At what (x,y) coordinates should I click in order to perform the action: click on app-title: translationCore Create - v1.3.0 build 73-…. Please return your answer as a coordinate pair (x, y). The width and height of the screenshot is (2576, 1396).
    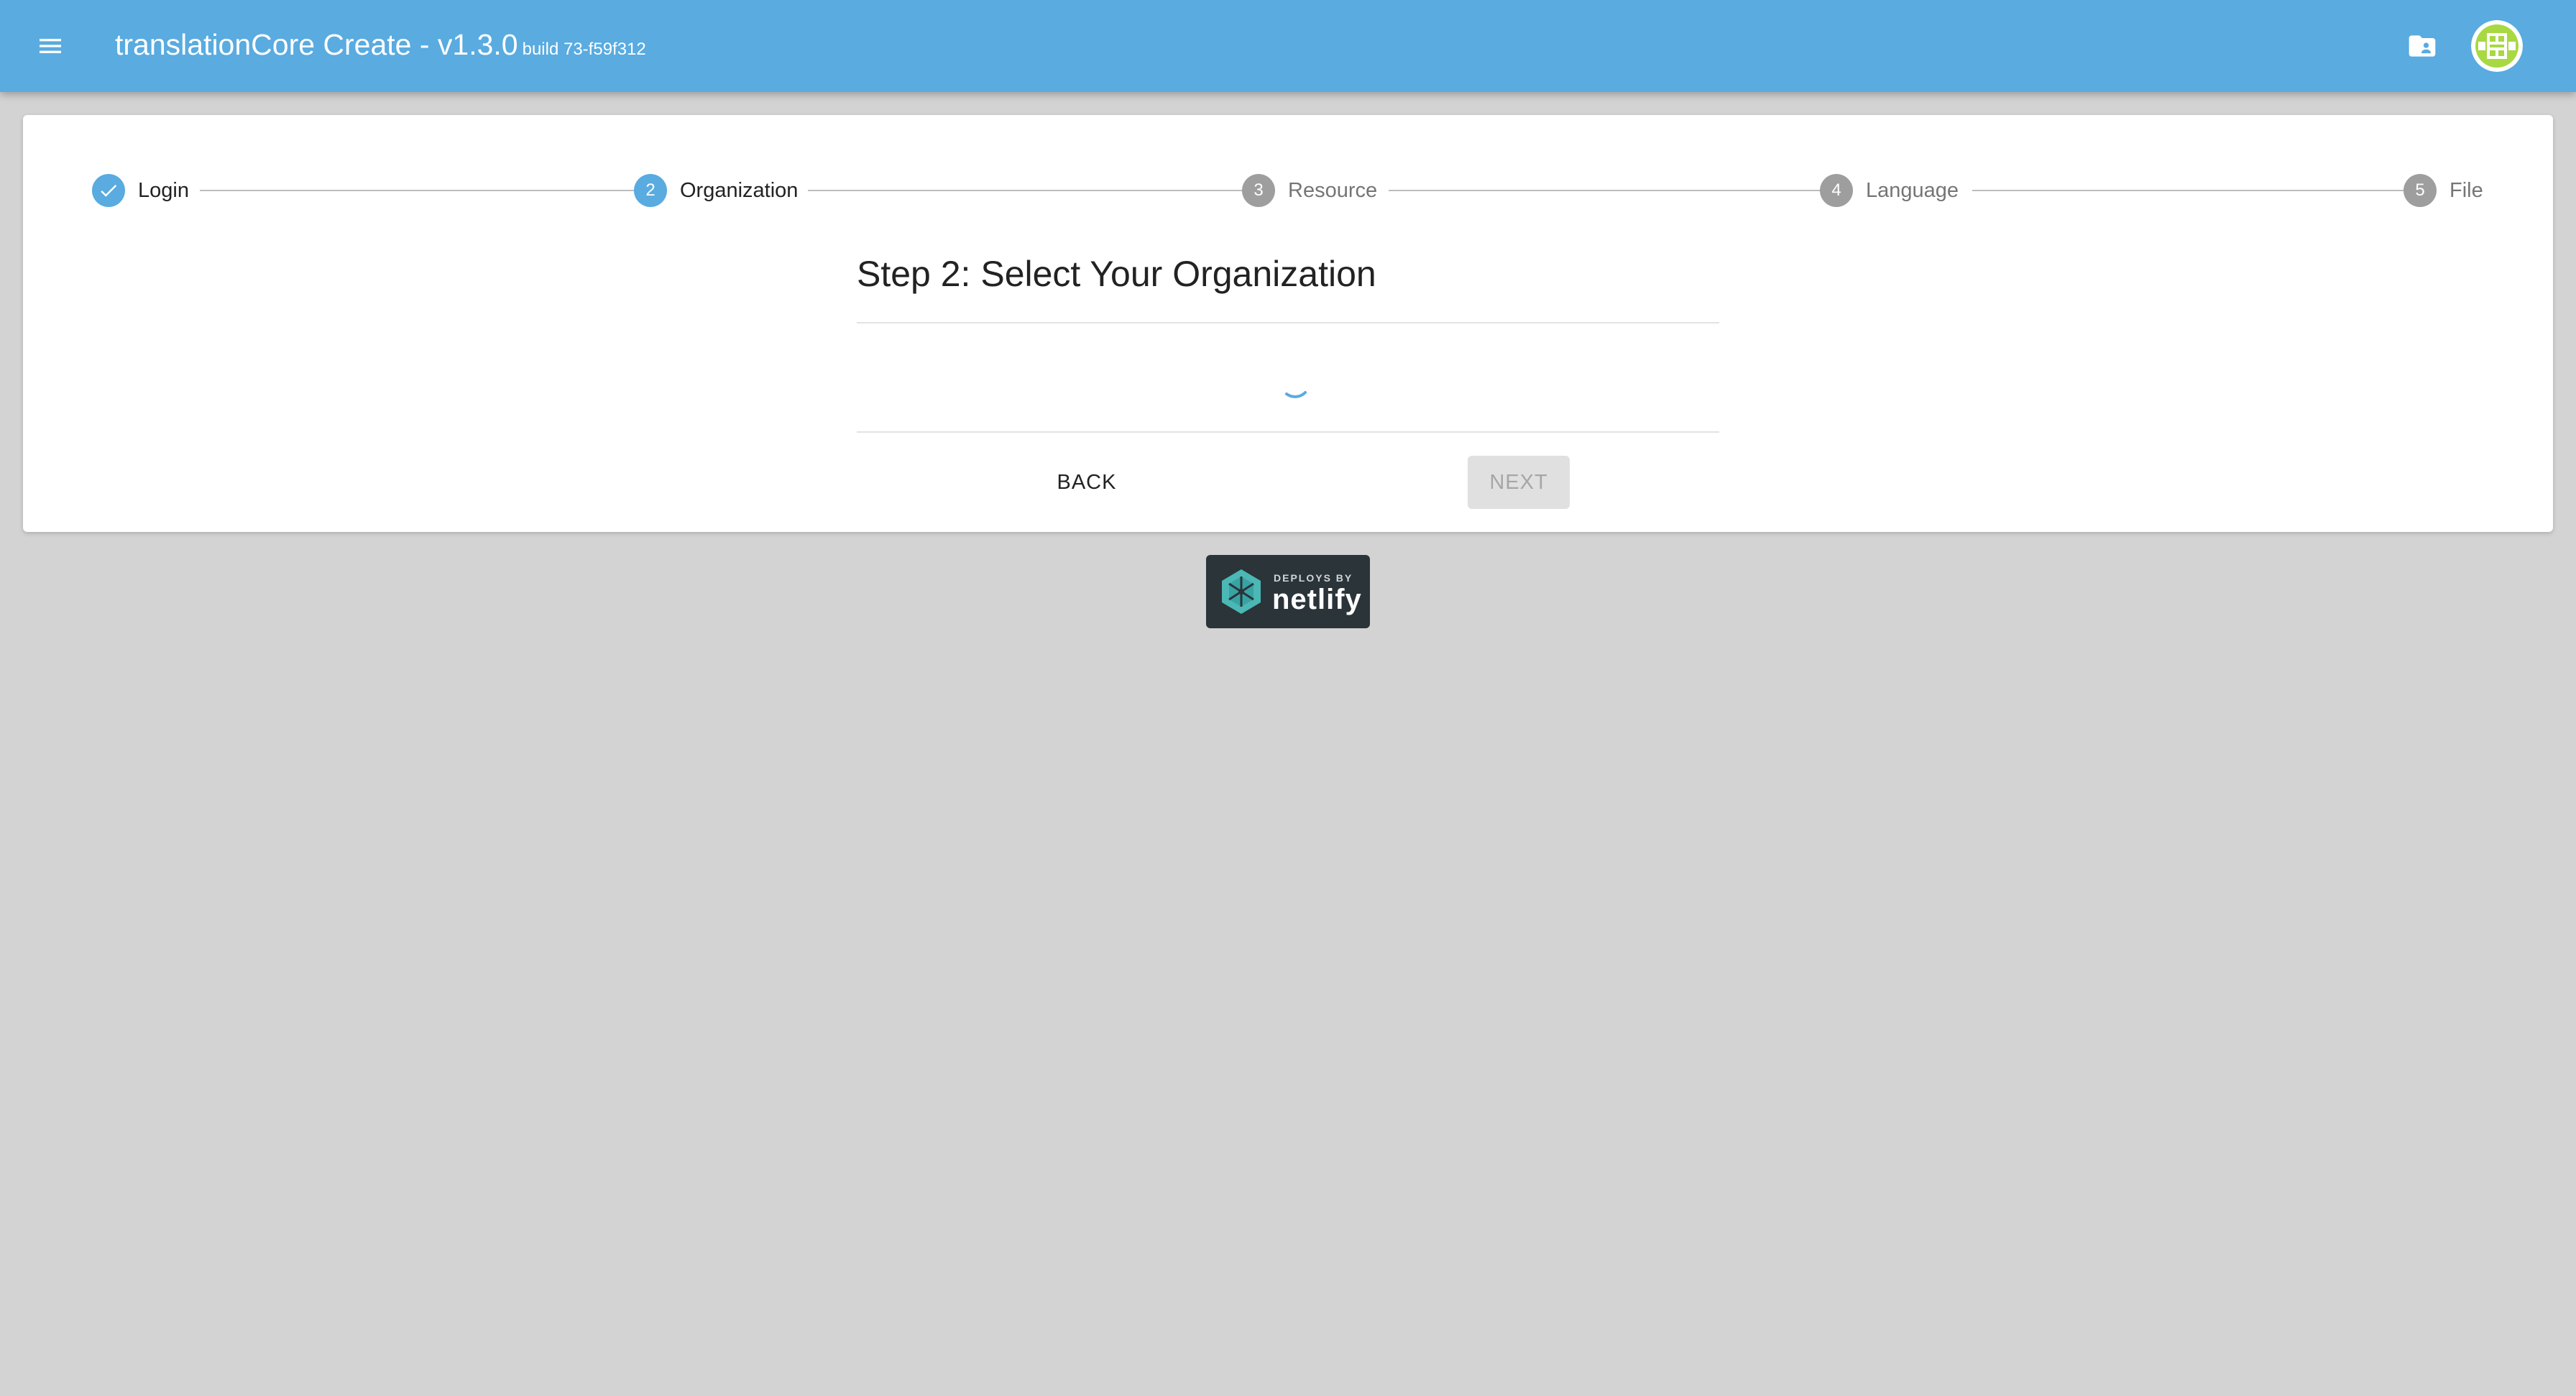
    Looking at the image, I should click on (380, 47).